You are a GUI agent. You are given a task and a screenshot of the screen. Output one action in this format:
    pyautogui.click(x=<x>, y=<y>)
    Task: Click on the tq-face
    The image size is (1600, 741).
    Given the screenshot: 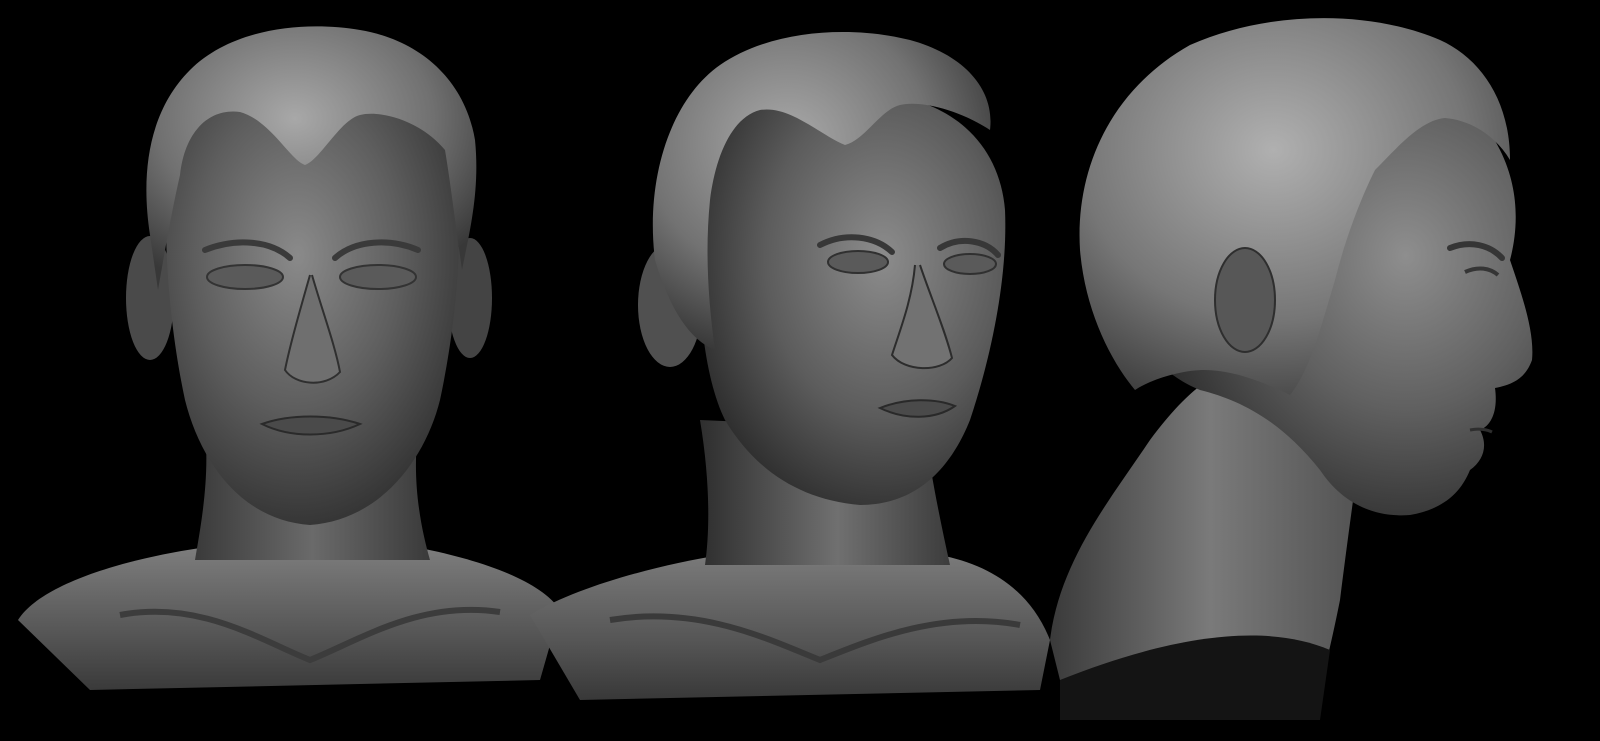 What is the action you would take?
    pyautogui.click(x=852, y=298)
    